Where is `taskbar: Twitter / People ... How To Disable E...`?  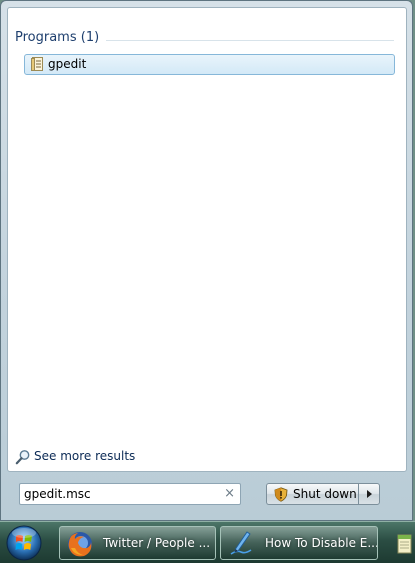
taskbar: Twitter / People ... How To Disable E... is located at coordinates (207, 542).